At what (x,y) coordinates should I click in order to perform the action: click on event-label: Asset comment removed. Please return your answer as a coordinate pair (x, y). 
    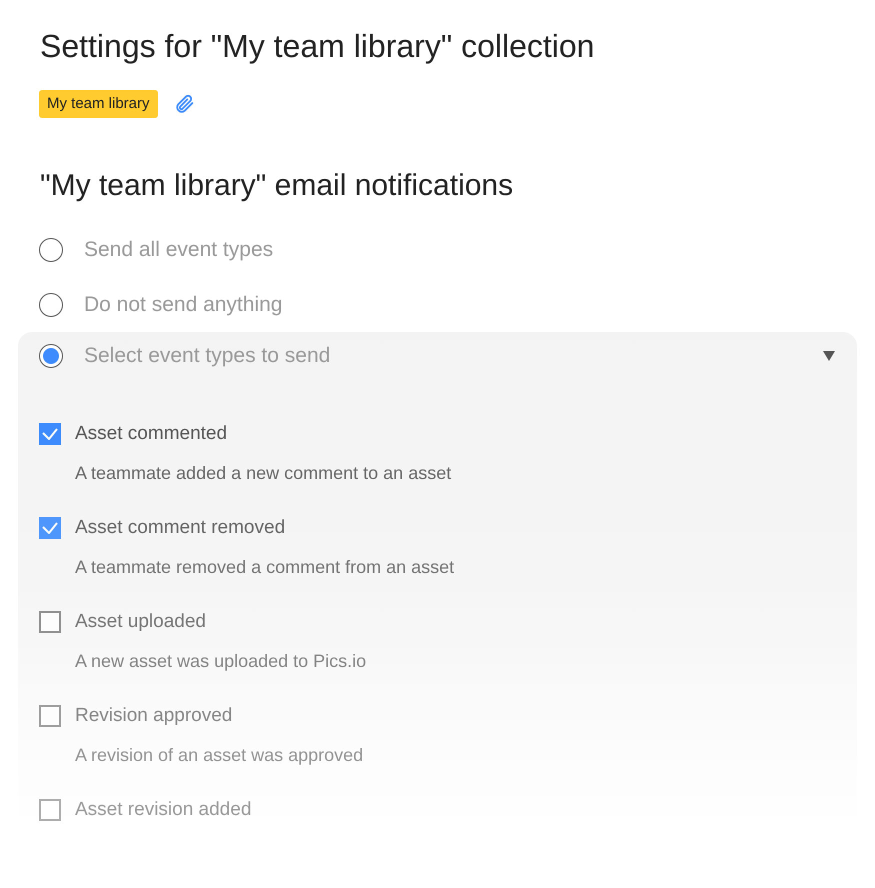
    Looking at the image, I should click on (180, 528).